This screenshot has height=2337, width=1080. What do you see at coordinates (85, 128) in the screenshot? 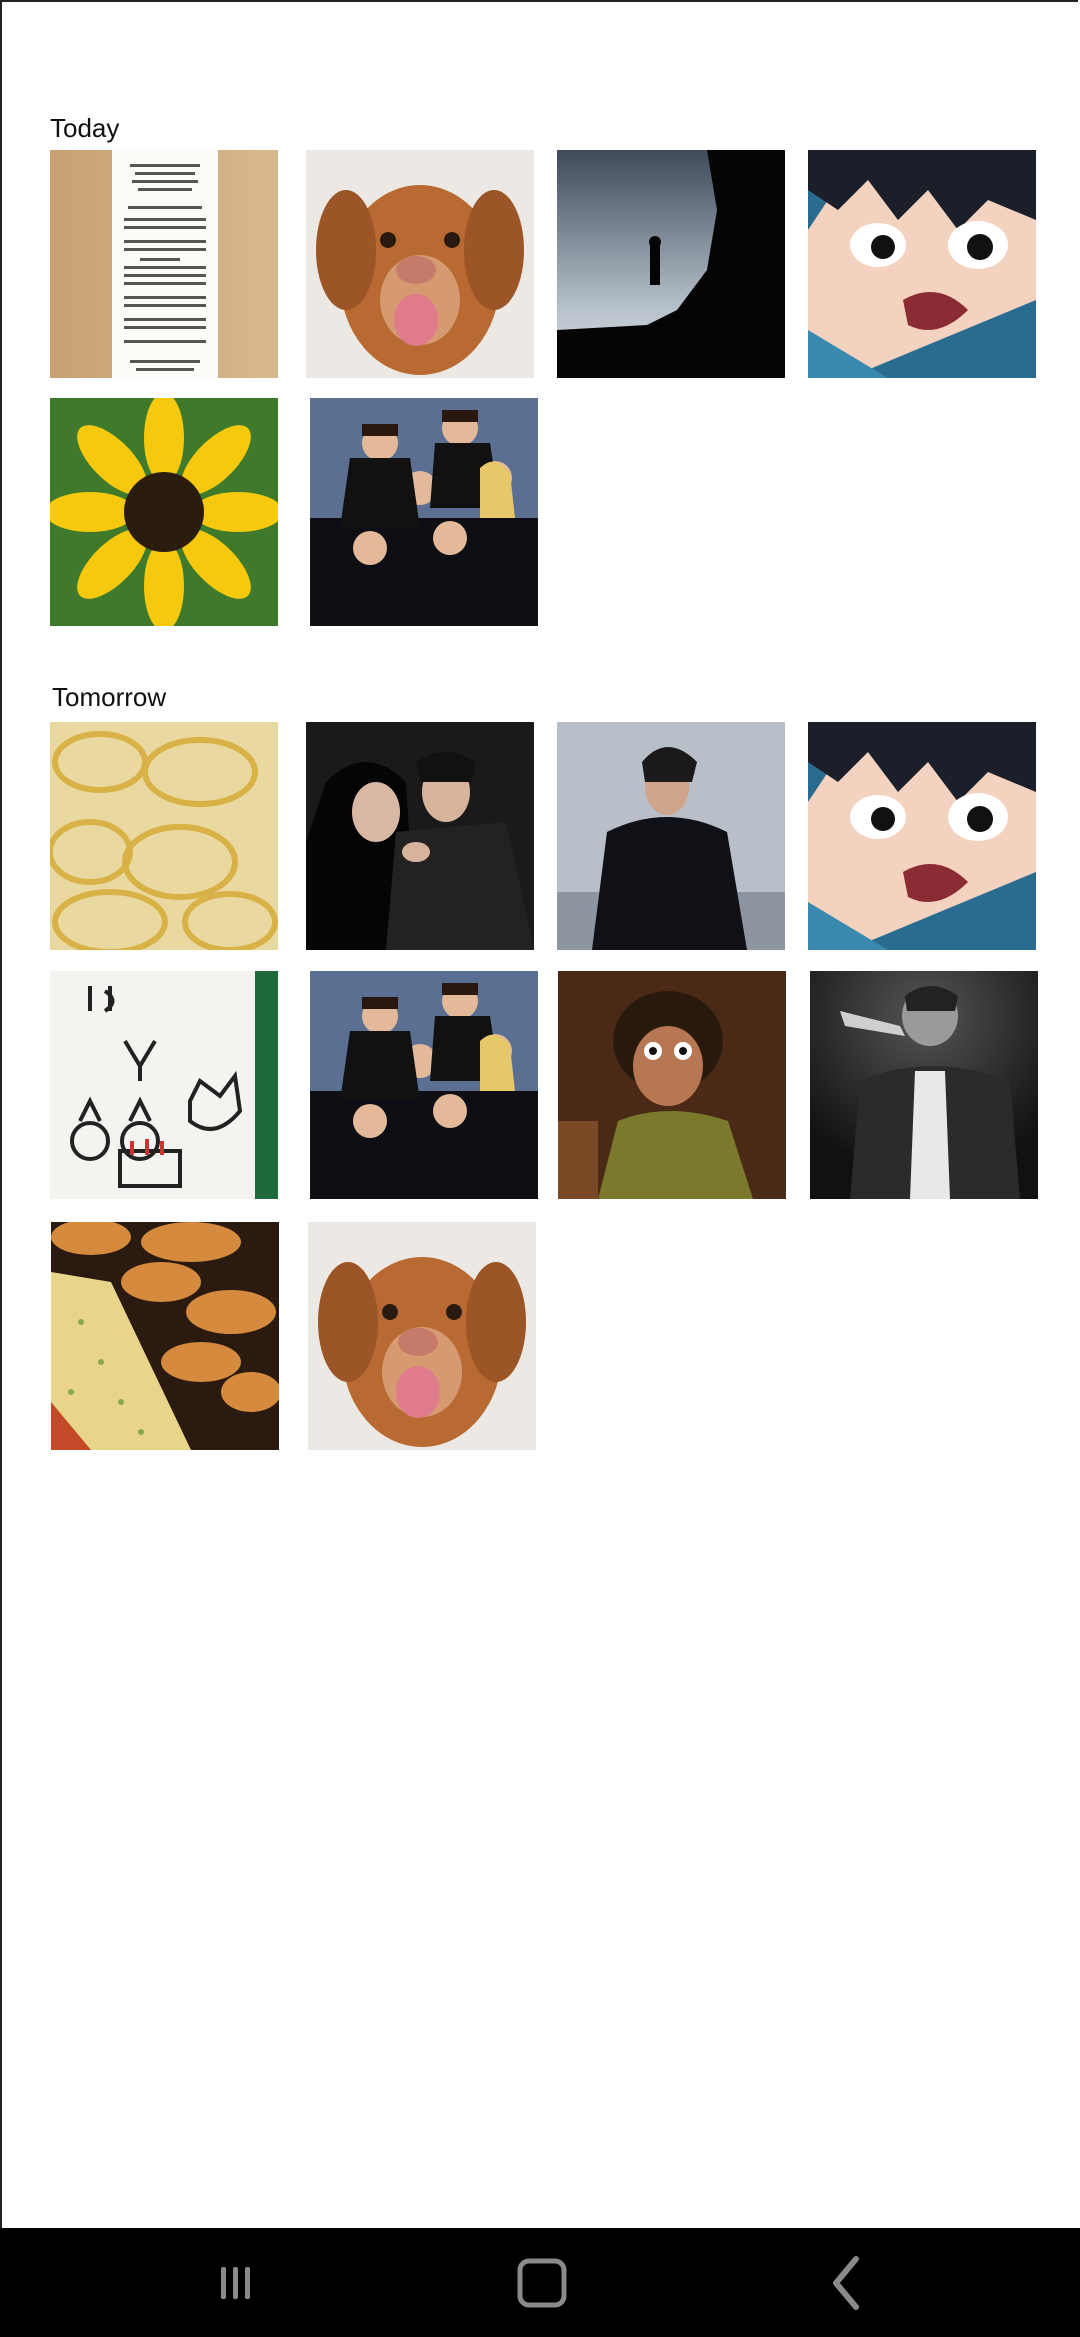
I see `section-title-today: Today` at bounding box center [85, 128].